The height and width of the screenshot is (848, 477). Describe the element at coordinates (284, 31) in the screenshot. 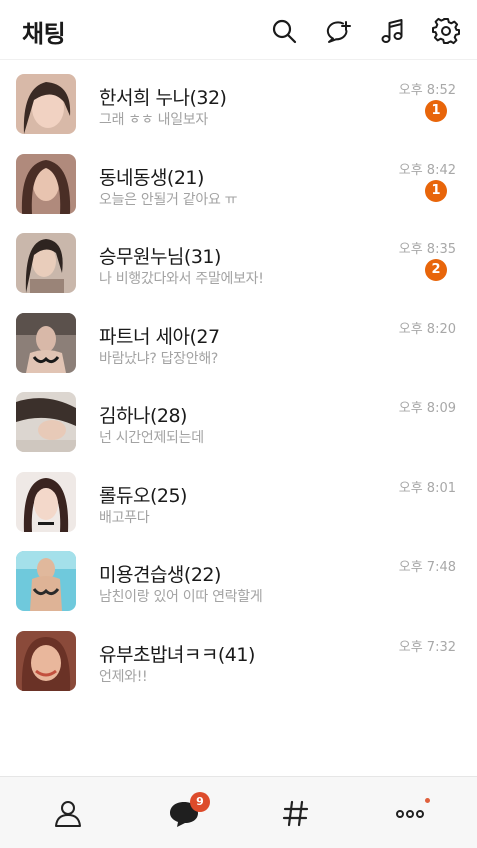

I see `search-icon` at that location.